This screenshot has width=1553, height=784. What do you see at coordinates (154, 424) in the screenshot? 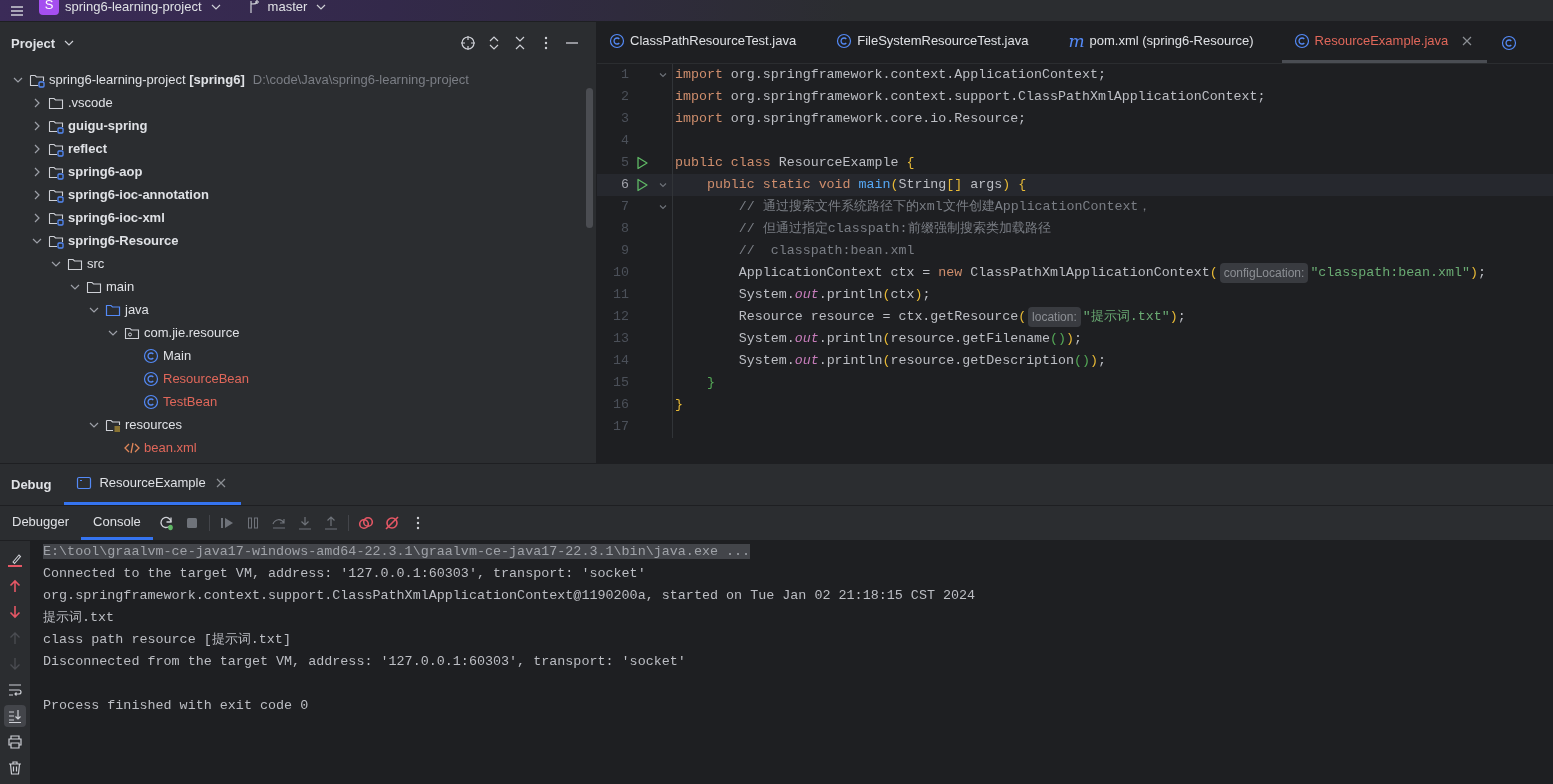
I see `tree-item: resources` at bounding box center [154, 424].